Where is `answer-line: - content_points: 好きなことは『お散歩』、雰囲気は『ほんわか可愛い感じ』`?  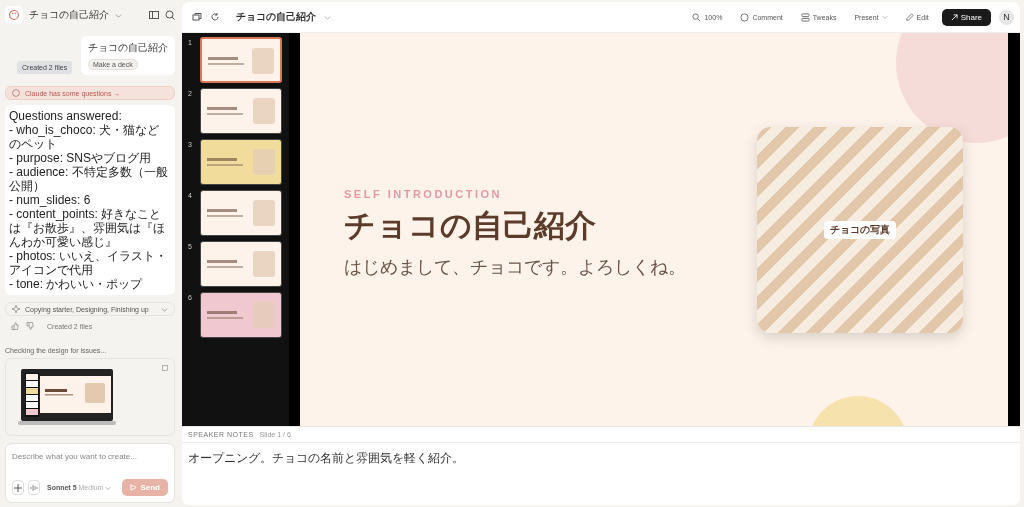 answer-line: - content_points: 好きなことは『お散歩』、雰囲気は『ほんわか可愛い感じ』 is located at coordinates (87, 228).